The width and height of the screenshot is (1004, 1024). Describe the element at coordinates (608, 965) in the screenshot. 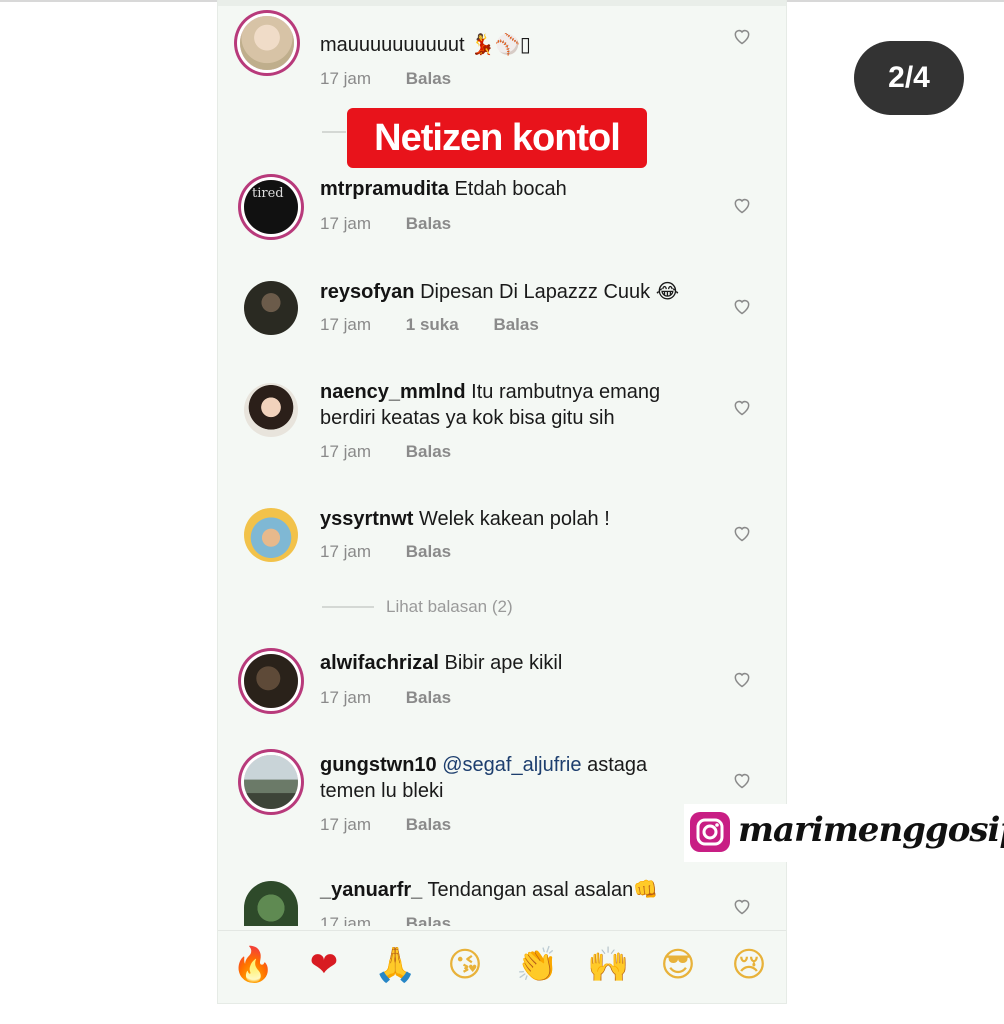

I see `raised-hands-emoji-button: 🙌` at that location.